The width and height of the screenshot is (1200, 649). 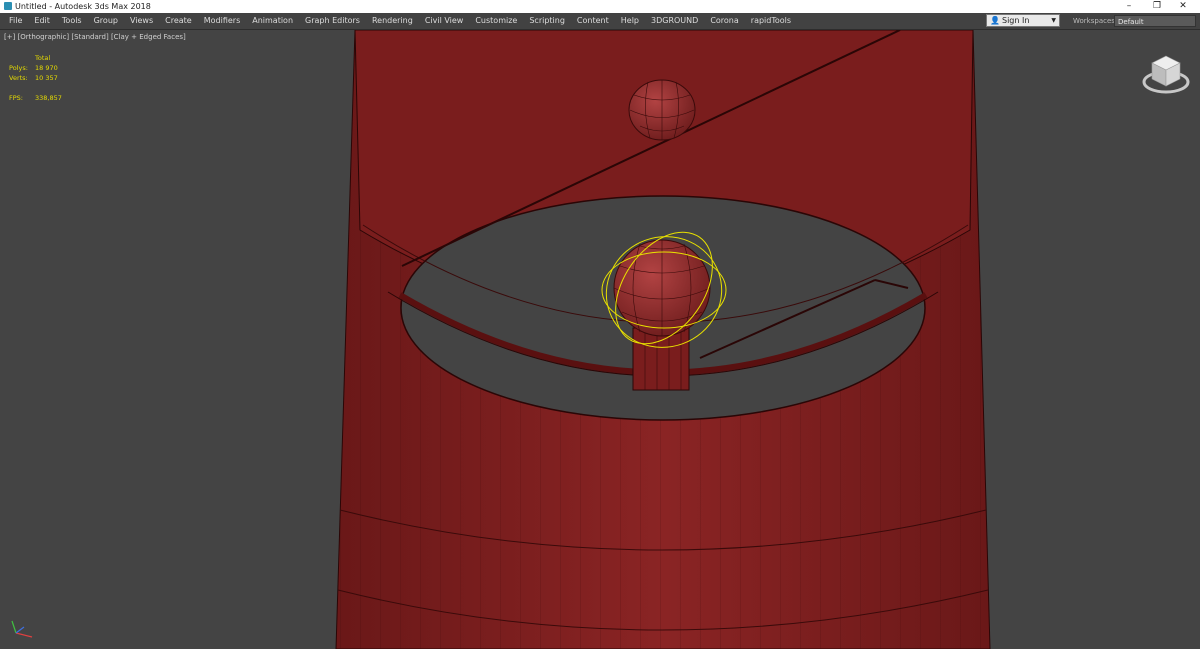 I want to click on stats-header: Total, so click(x=43, y=58).